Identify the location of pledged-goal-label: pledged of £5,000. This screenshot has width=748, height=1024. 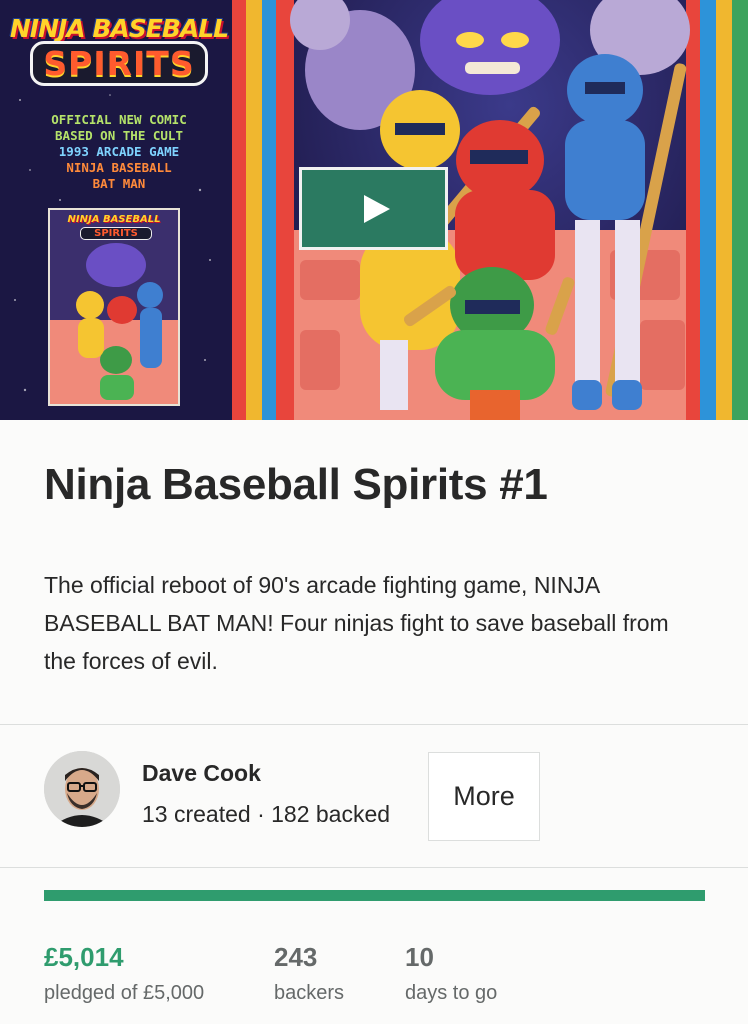
(124, 993).